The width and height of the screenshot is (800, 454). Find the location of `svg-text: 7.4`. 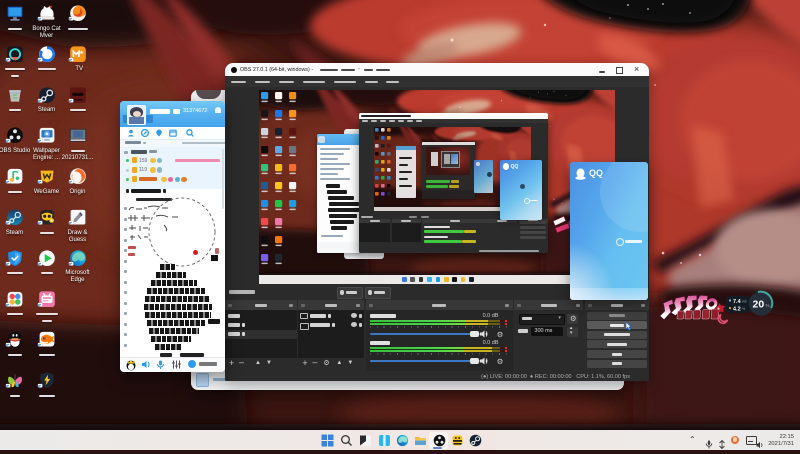

svg-text: 7.4 is located at coordinates (737, 302).